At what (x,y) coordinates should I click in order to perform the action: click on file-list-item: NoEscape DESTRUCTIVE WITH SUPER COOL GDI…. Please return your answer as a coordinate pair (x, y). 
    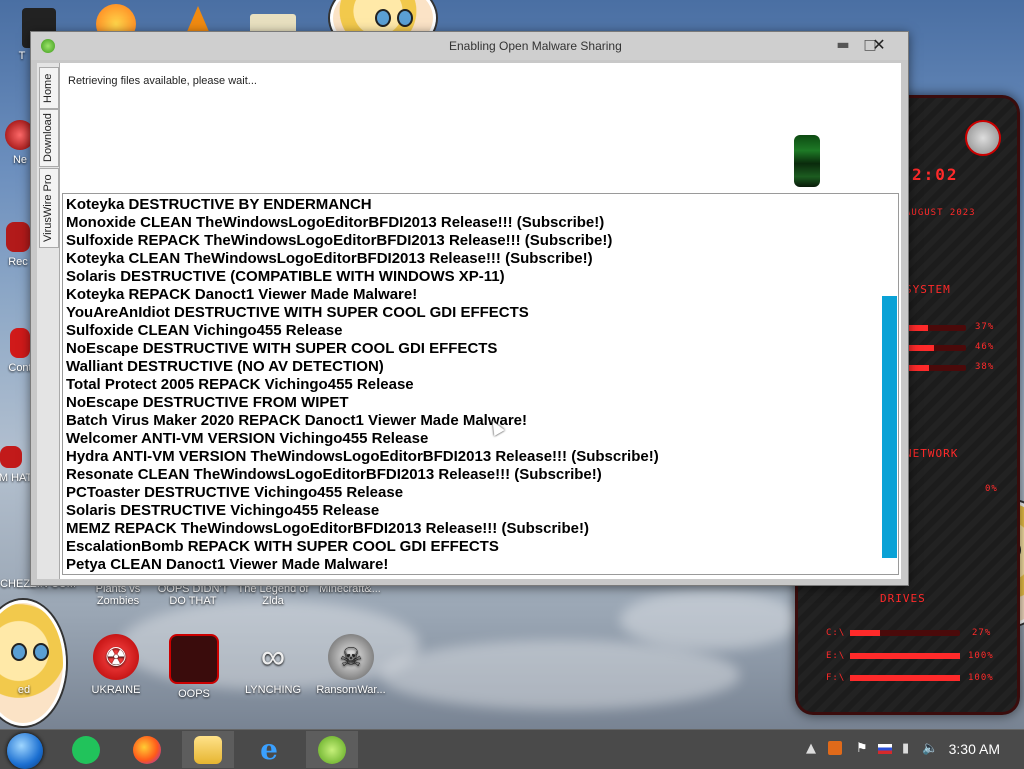
    Looking at the image, I should click on (362, 349).